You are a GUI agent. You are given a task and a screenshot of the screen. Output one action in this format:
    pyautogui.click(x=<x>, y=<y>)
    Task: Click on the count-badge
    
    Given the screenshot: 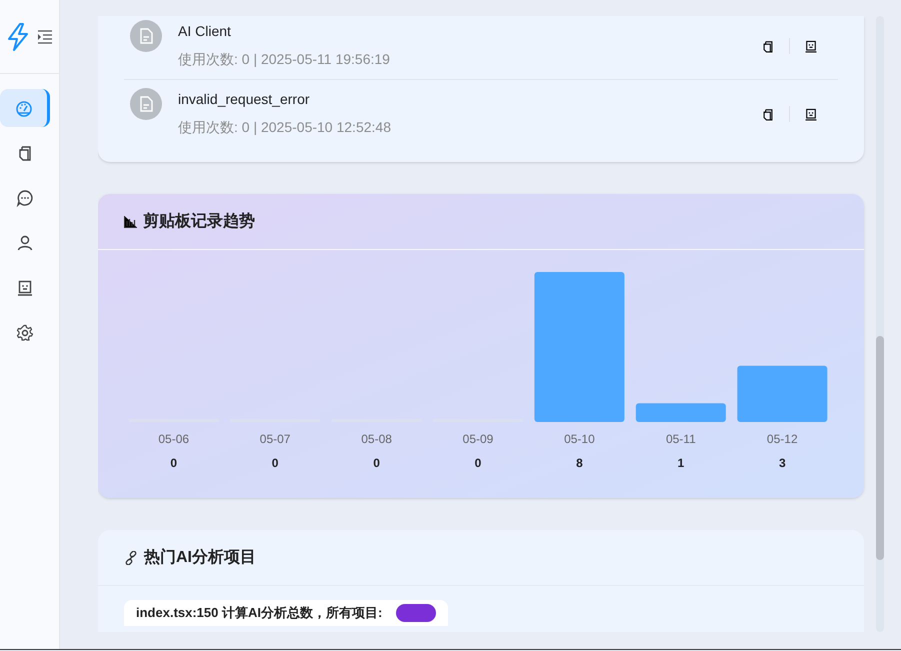 What is the action you would take?
    pyautogui.click(x=416, y=613)
    